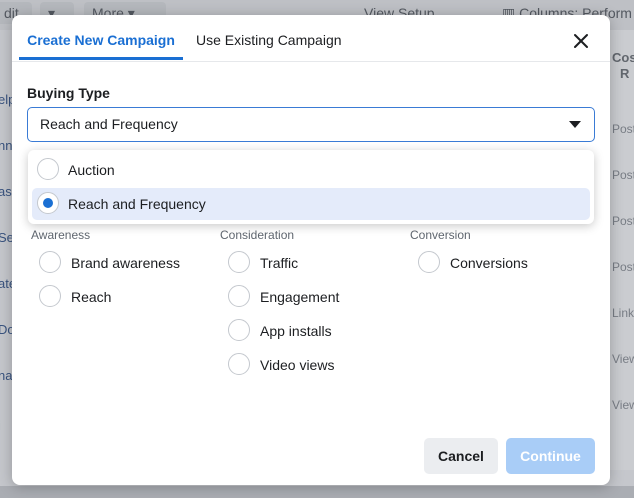 The height and width of the screenshot is (498, 634). What do you see at coordinates (311, 204) in the screenshot?
I see `option-reach-and-frequency: Reach and Frequency` at bounding box center [311, 204].